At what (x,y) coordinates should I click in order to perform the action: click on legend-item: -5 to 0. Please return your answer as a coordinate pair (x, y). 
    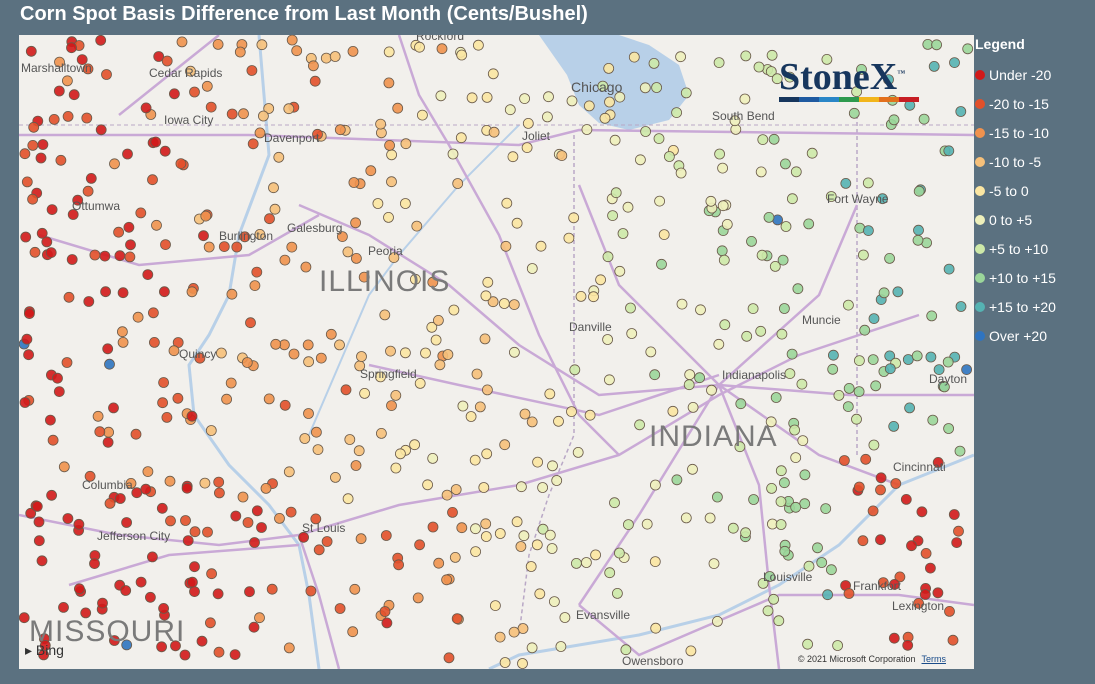
    Looking at the image, I should click on (1034, 190).